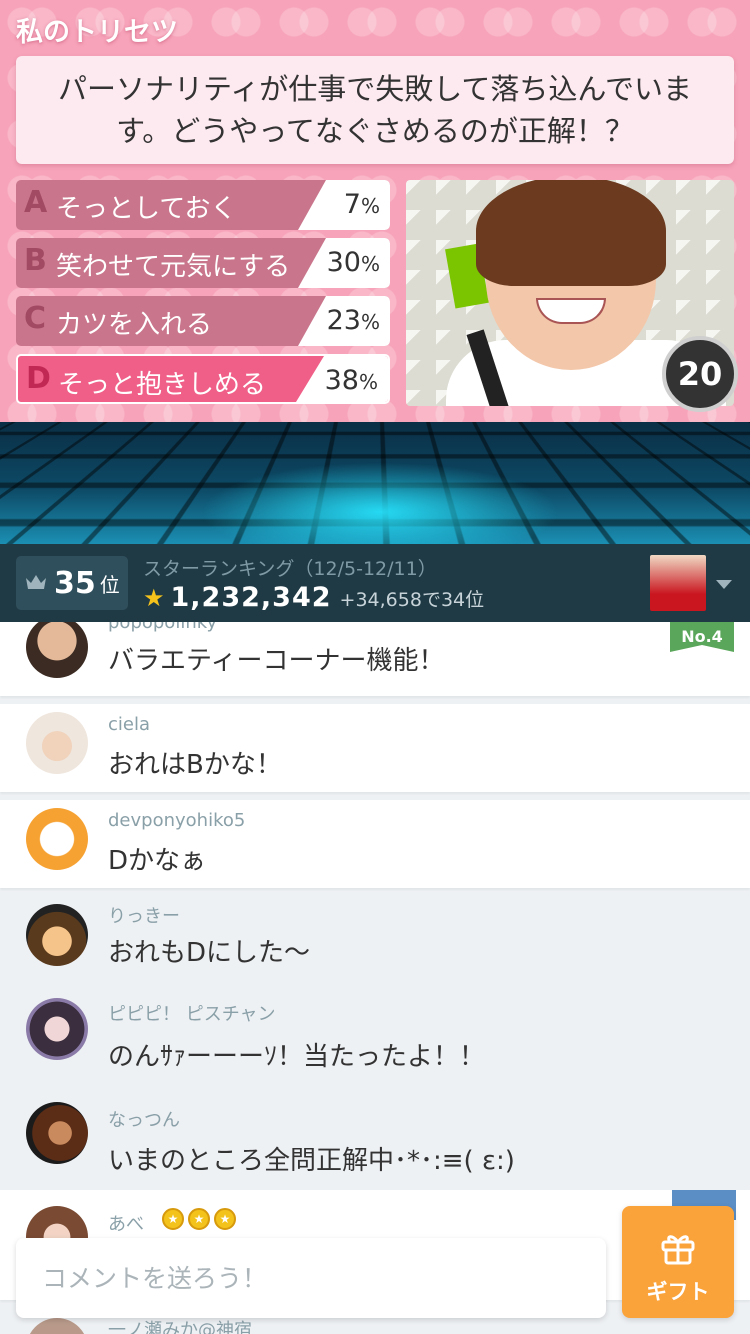 The height and width of the screenshot is (1334, 750). Describe the element at coordinates (173, 267) in the screenshot. I see `answer-text: 笑わせて元気にする` at that location.